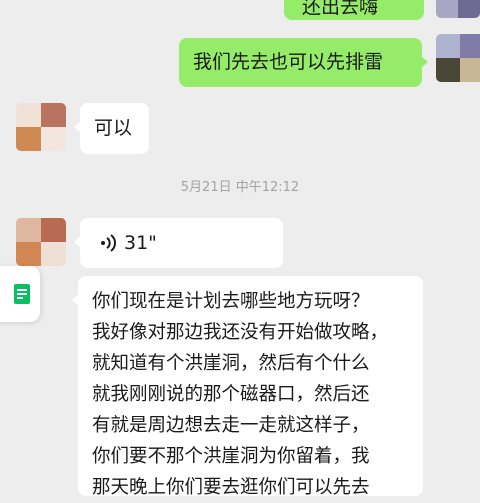 Image resolution: width=480 pixels, height=503 pixels. Describe the element at coordinates (231, 301) in the screenshot. I see `message-line: 你们现在是计划去哪些地方玩呀？` at that location.